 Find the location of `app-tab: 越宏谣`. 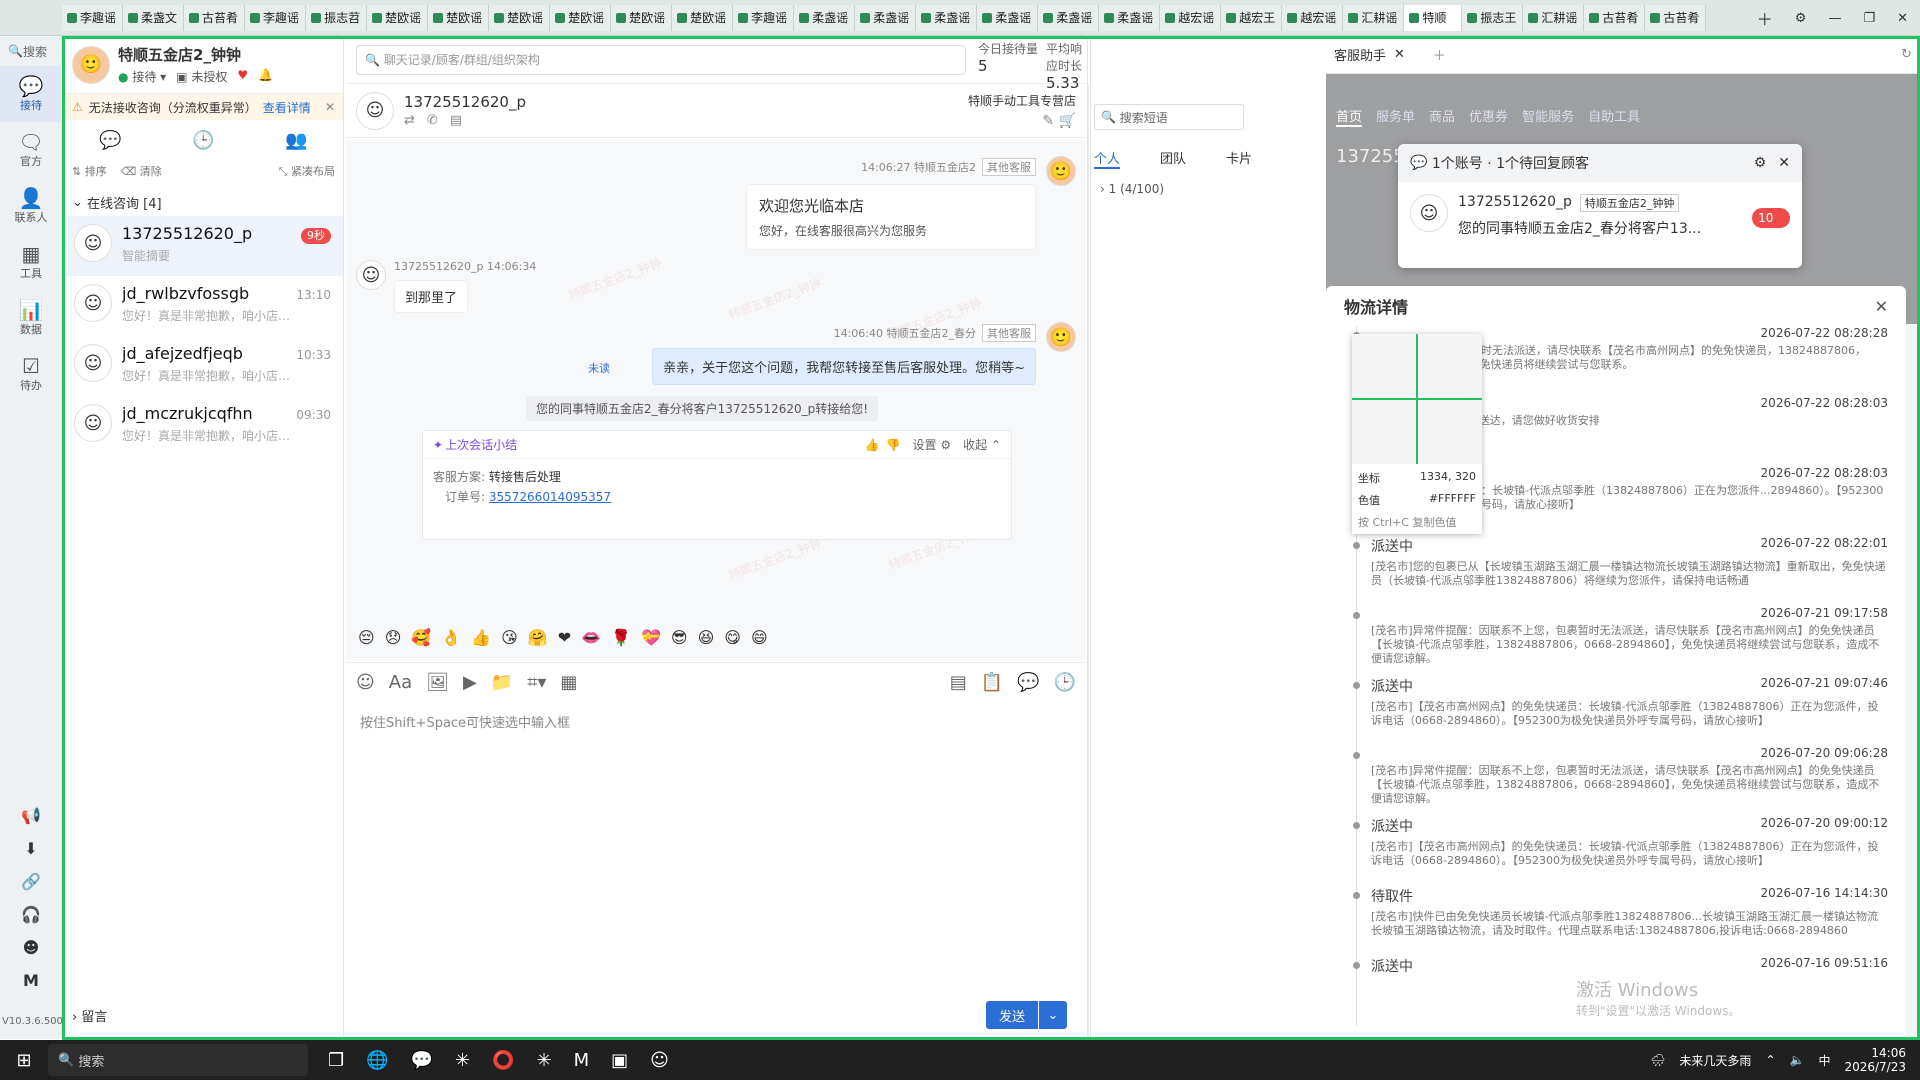

app-tab: 越宏谣 is located at coordinates (1313, 17).